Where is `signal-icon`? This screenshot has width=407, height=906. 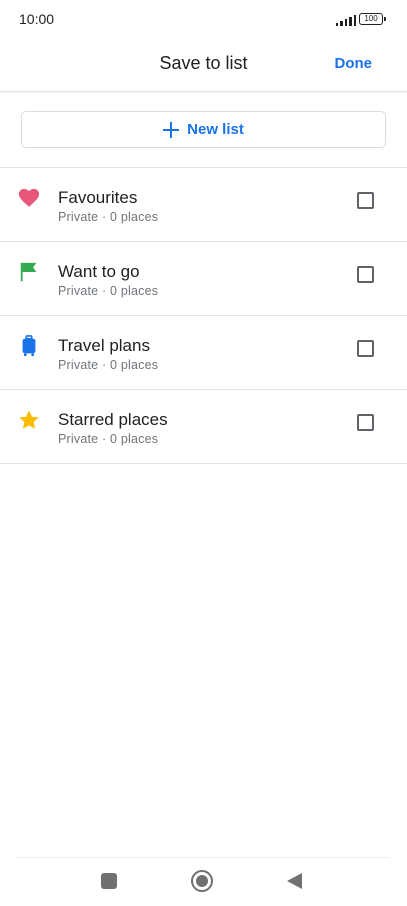
signal-icon is located at coordinates (346, 20).